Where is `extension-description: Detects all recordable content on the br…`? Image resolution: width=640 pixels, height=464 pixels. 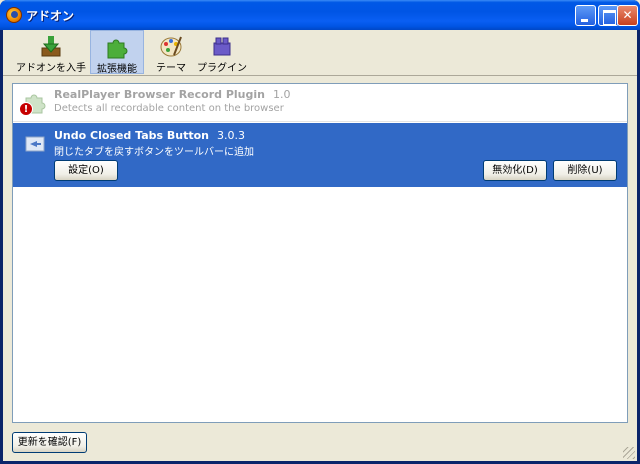 extension-description: Detects all recordable content on the br… is located at coordinates (169, 108).